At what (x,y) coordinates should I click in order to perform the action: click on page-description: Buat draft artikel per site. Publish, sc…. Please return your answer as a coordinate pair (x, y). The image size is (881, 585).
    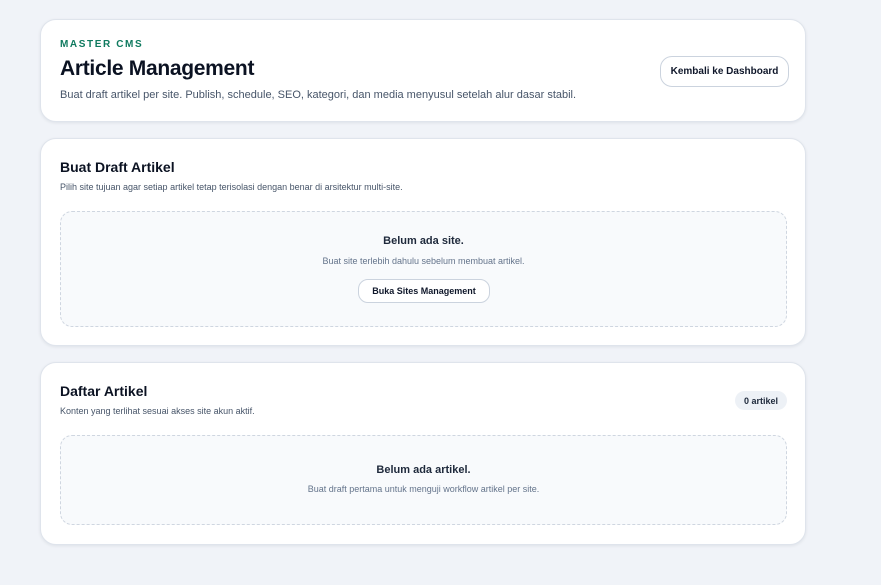
    Looking at the image, I should click on (318, 95).